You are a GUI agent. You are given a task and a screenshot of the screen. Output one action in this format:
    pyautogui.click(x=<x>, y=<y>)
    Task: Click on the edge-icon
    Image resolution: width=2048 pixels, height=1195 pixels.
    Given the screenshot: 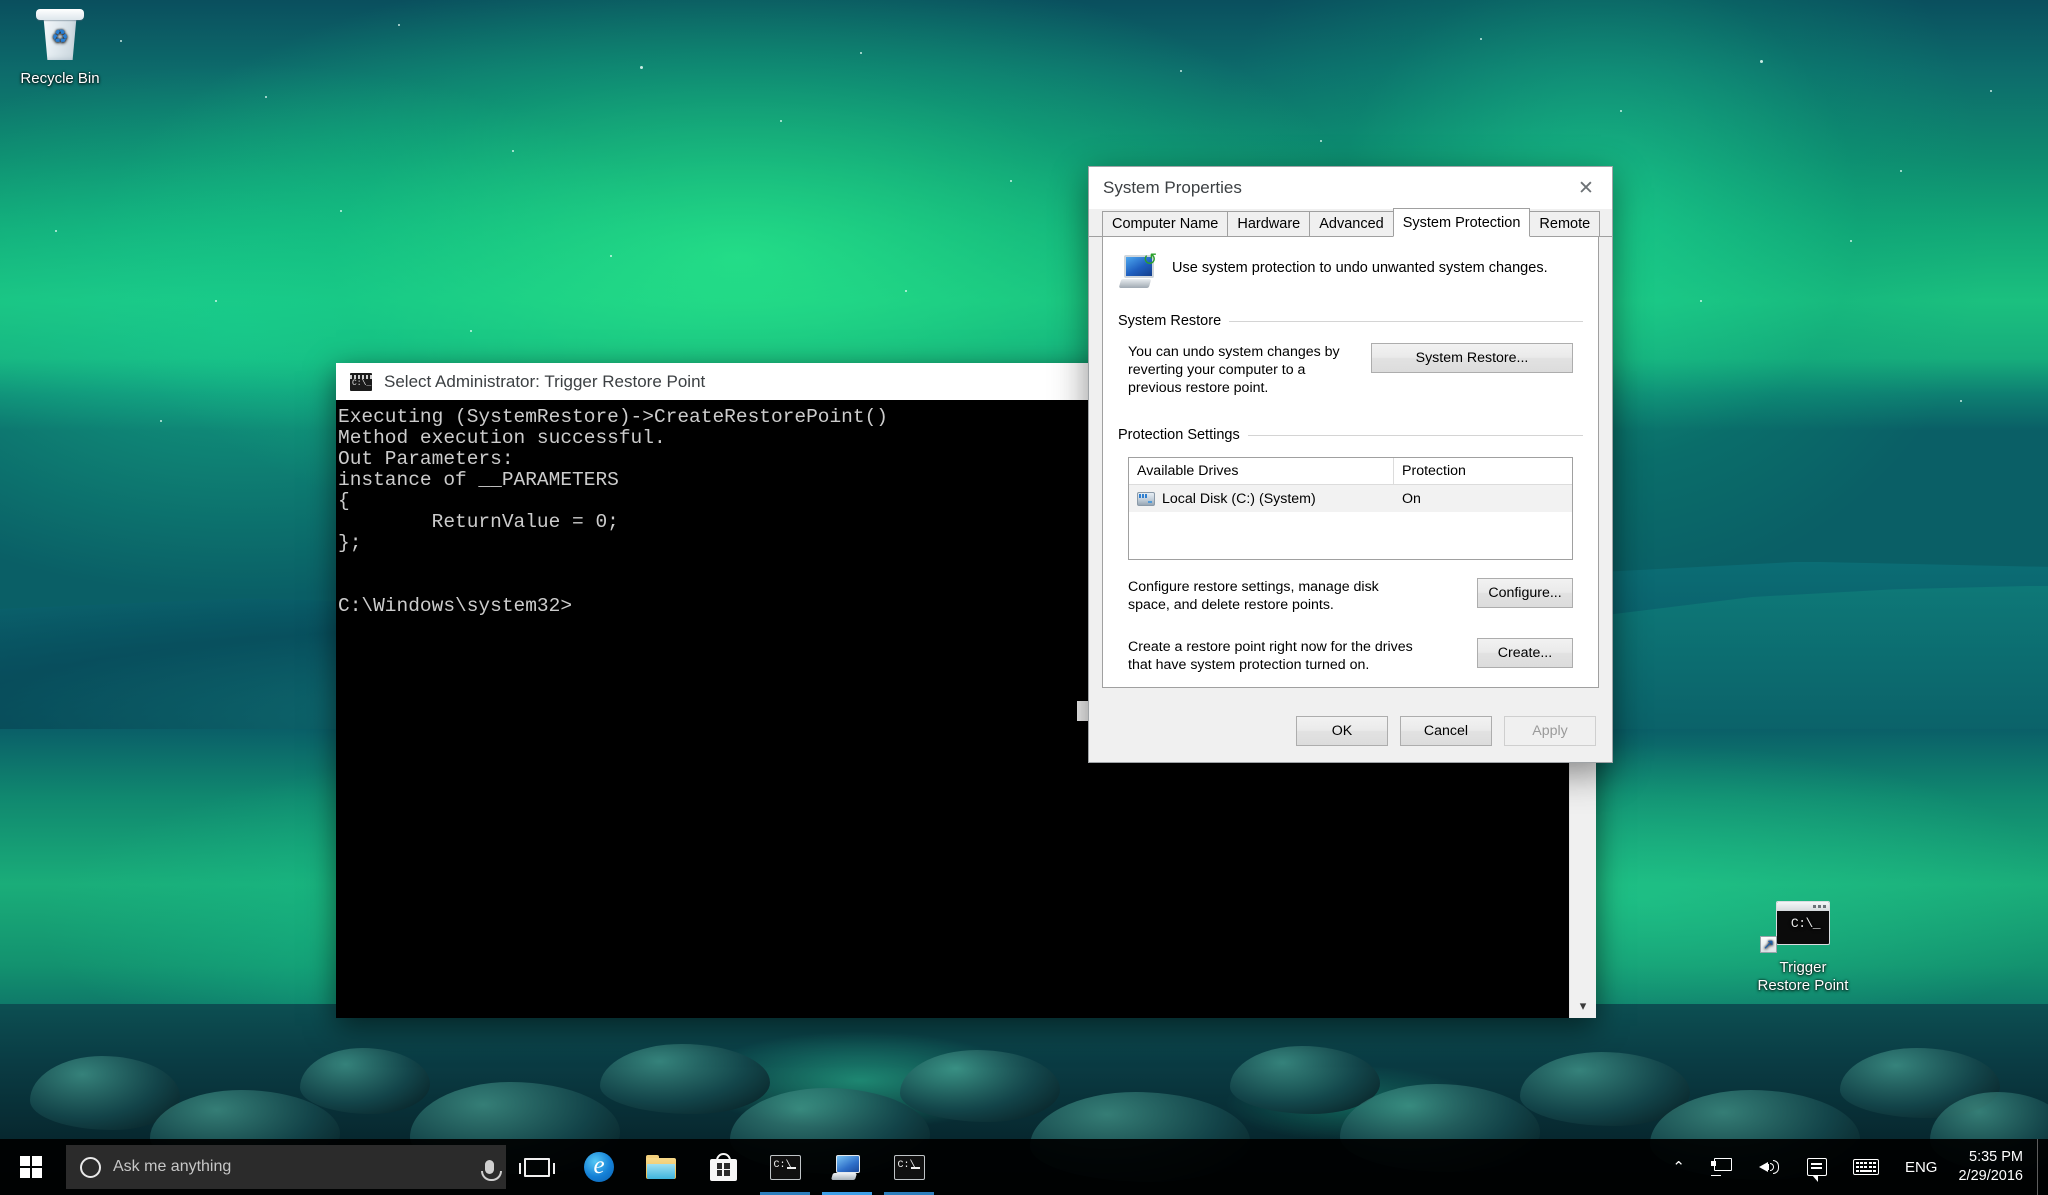 What is the action you would take?
    pyautogui.click(x=599, y=1167)
    